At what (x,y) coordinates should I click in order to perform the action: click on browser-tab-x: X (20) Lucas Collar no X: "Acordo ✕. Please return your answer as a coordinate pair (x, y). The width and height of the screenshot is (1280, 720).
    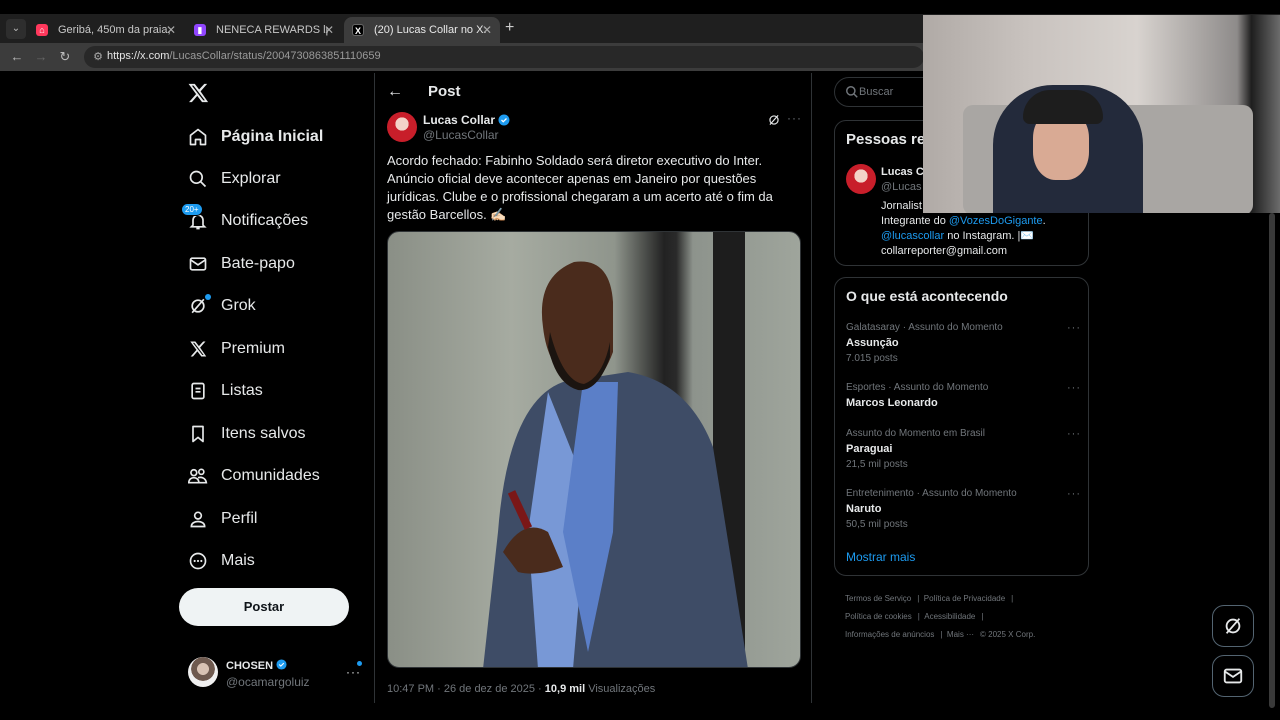
    Looking at the image, I should click on (422, 30).